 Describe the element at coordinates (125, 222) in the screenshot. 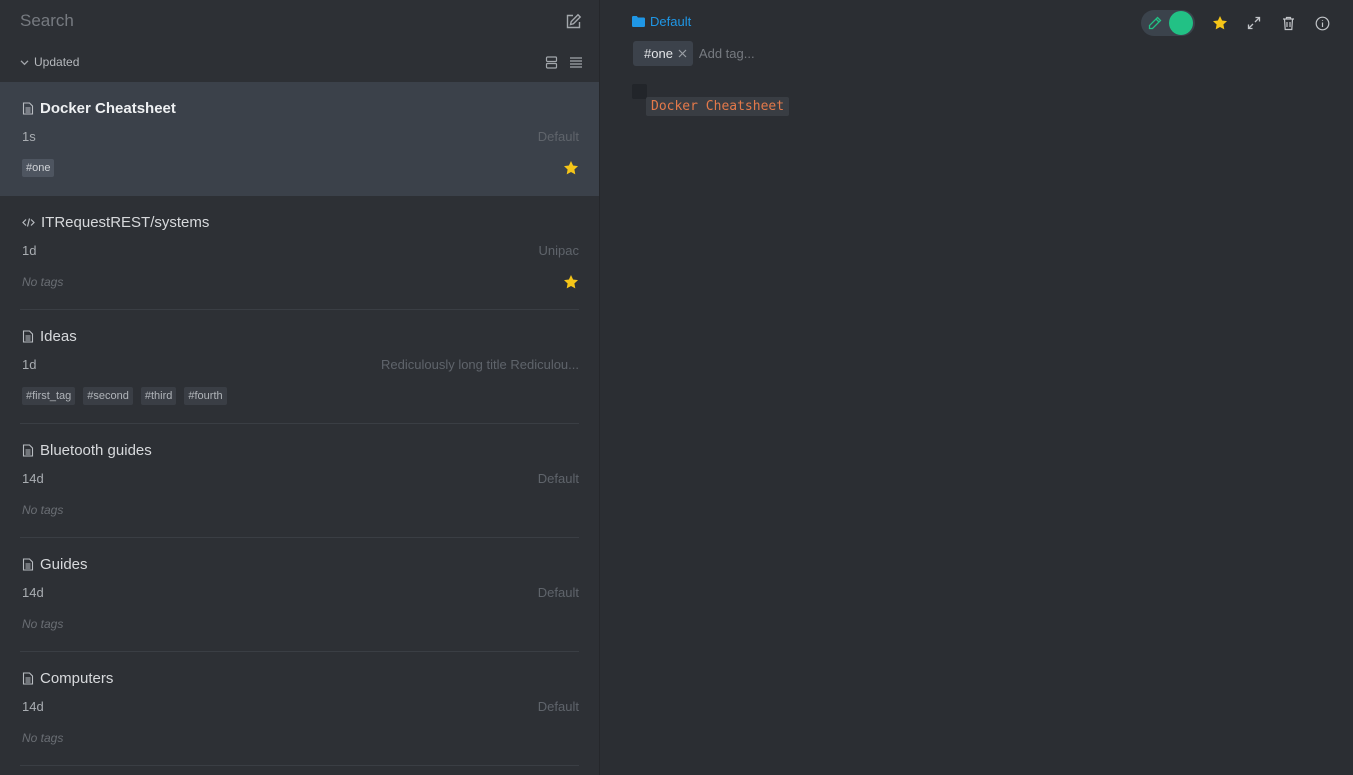

I see `note-title: ITRequestREST/systems` at that location.